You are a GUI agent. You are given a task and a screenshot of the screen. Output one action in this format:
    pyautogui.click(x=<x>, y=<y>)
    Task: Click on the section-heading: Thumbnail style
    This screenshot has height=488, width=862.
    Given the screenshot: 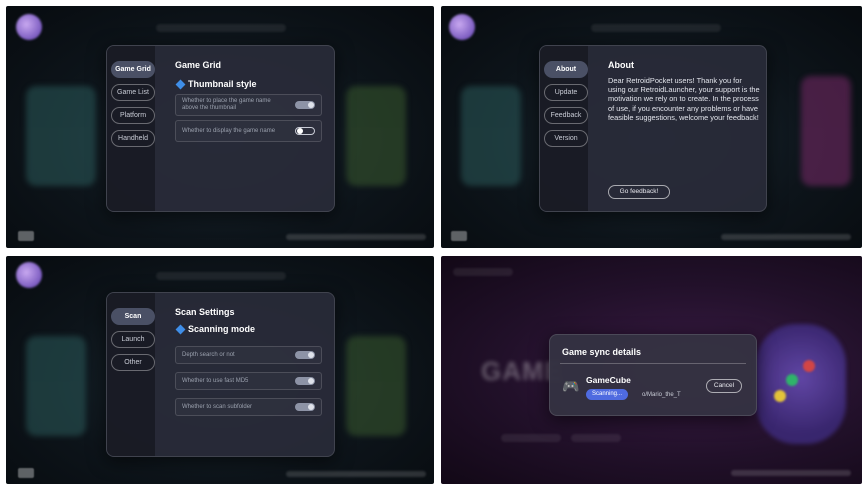 What is the action you would take?
    pyautogui.click(x=216, y=84)
    